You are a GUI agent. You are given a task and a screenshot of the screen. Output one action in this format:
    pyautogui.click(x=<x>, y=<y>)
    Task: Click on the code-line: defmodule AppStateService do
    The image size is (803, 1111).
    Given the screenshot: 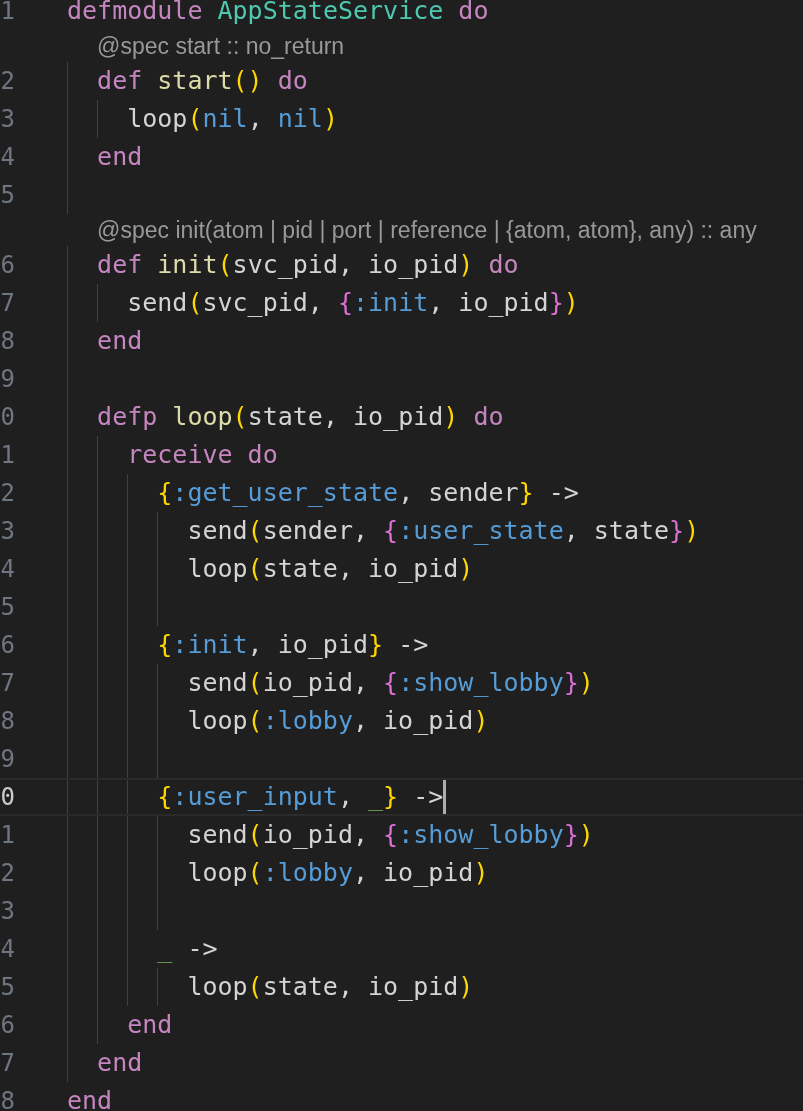 What is the action you would take?
    pyautogui.click(x=278, y=11)
    